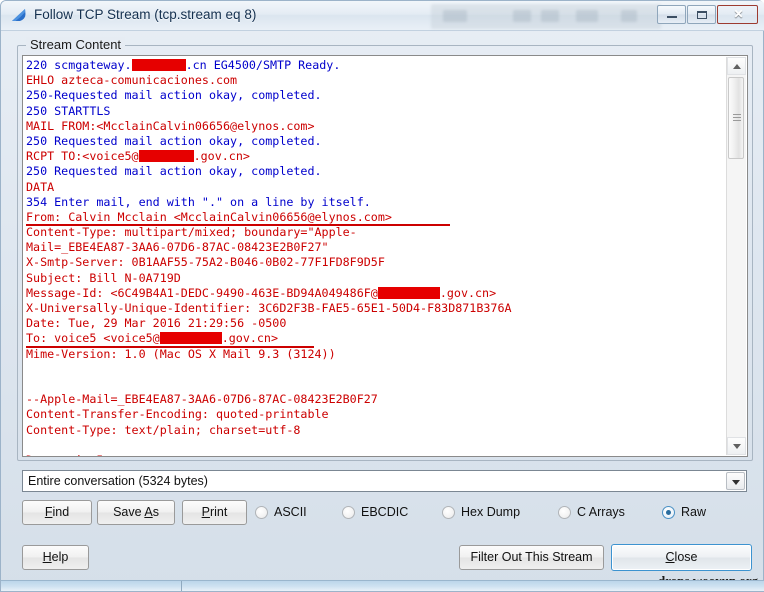 This screenshot has height=592, width=764. I want to click on arrow-up-icon, so click(737, 66).